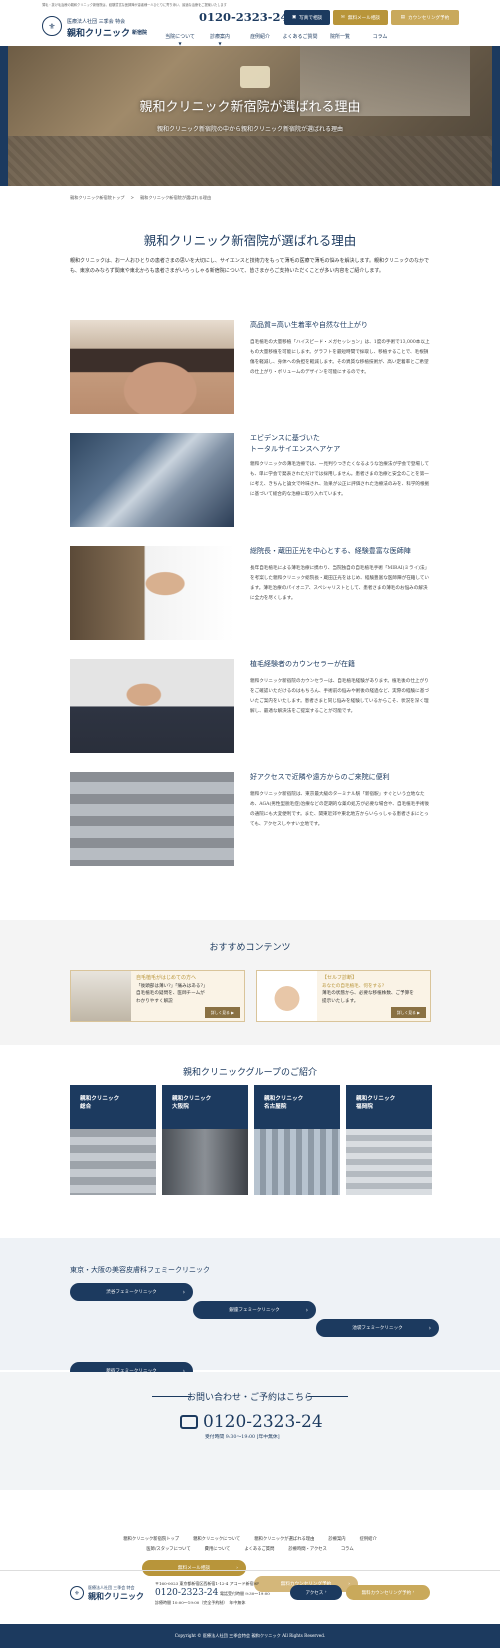 The image size is (500, 1648). What do you see at coordinates (180, 39) in the screenshot?
I see `nav-about: 当院について ▼` at bounding box center [180, 39].